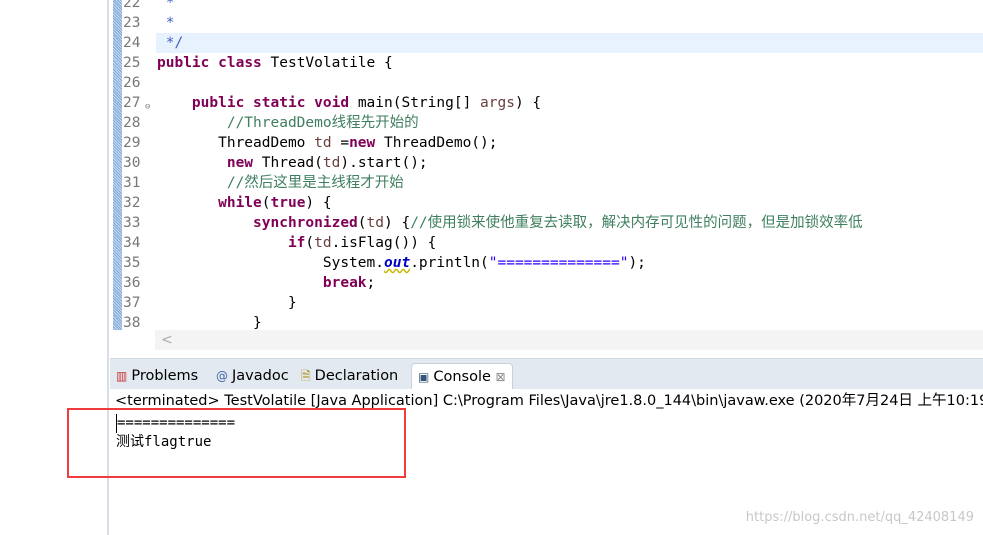 The width and height of the screenshot is (983, 535). Describe the element at coordinates (569, 203) in the screenshot. I see `code-text: while(true) {` at that location.